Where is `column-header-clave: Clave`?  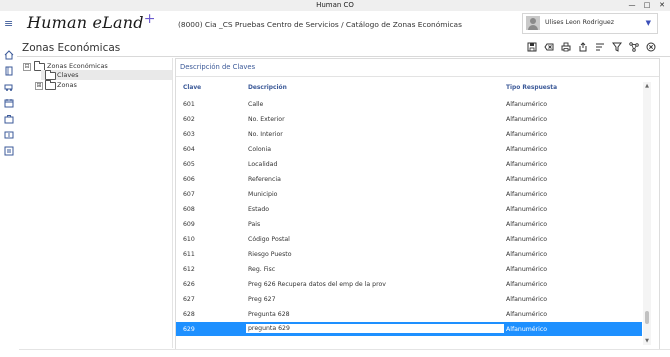 column-header-clave: Clave is located at coordinates (192, 88).